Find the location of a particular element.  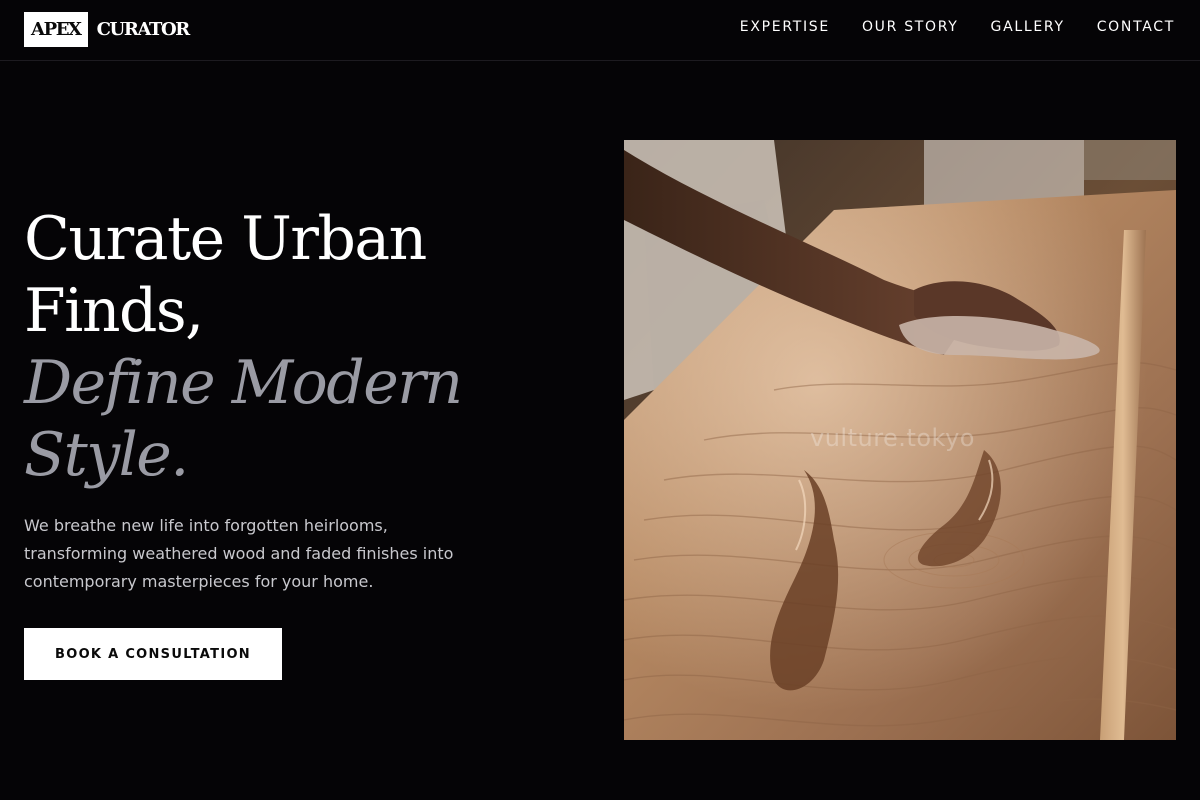

logo-mark: APEX is located at coordinates (56, 29).